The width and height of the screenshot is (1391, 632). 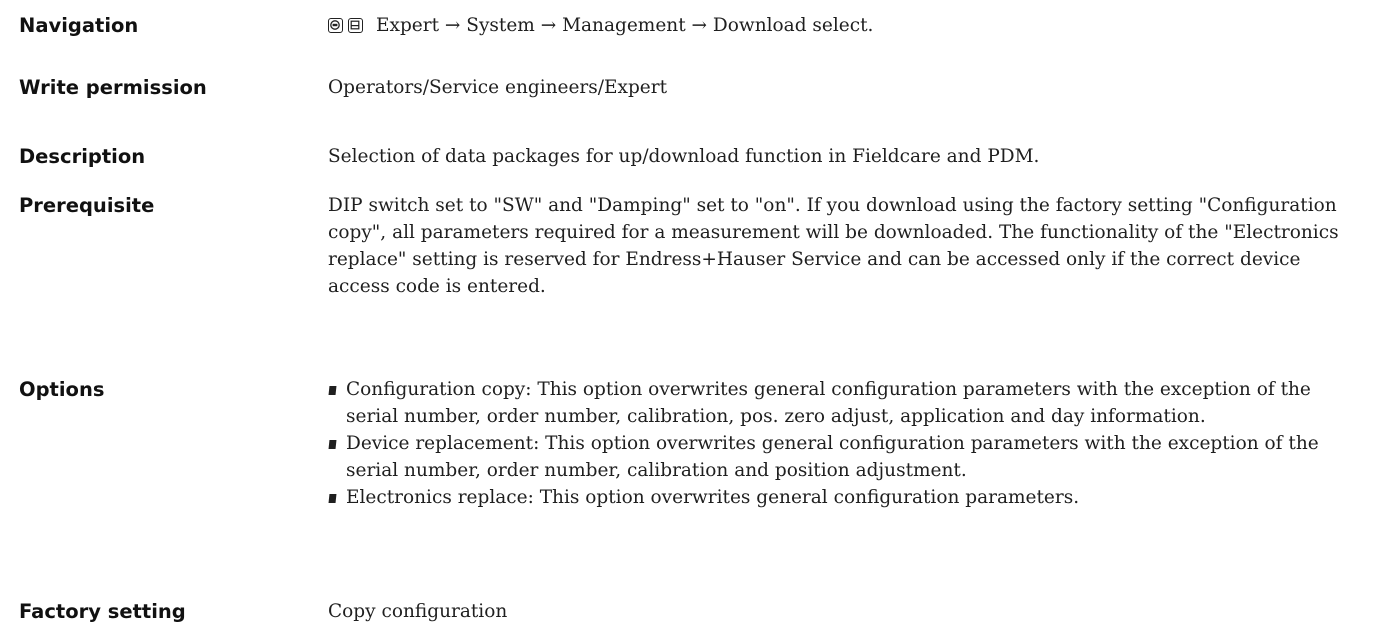 I want to click on description-label: Description, so click(x=82, y=156).